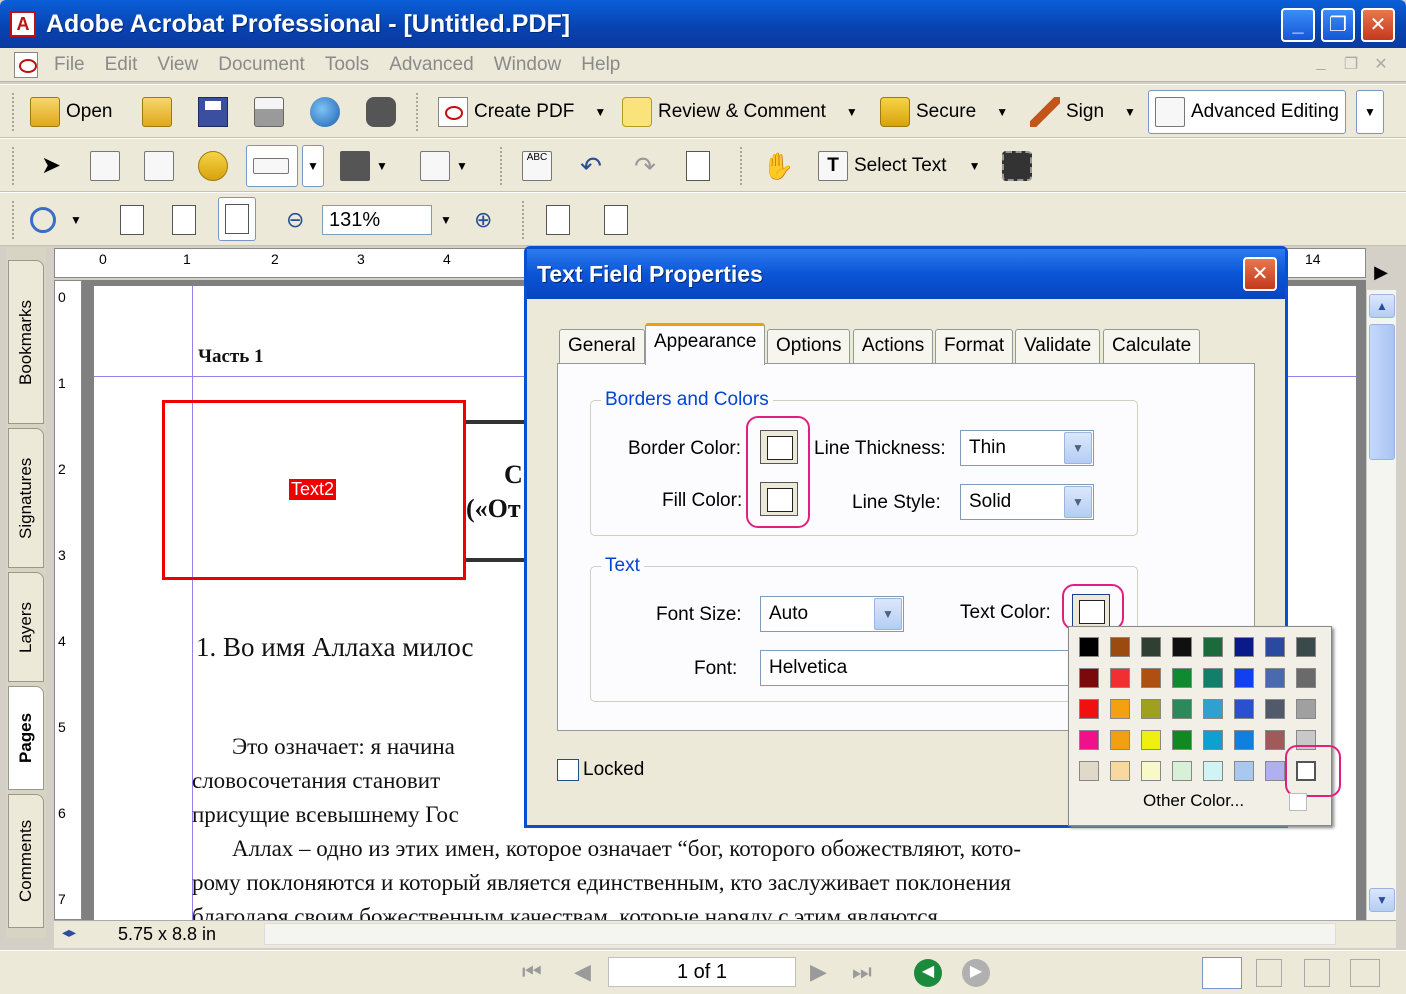  What do you see at coordinates (1027, 502) in the screenshot?
I see `line-style-select: Solid ▼` at bounding box center [1027, 502].